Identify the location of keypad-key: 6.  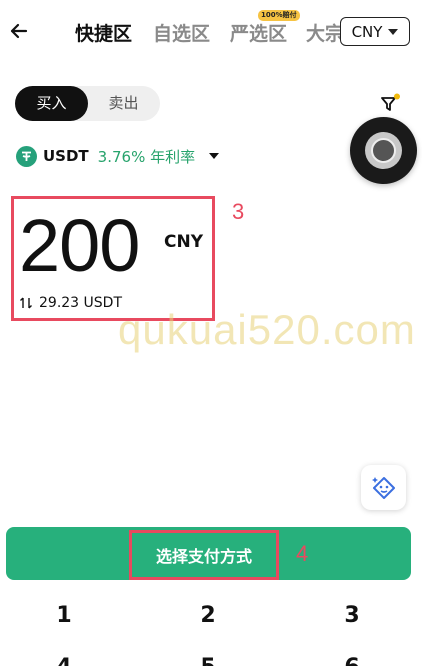
(352, 660).